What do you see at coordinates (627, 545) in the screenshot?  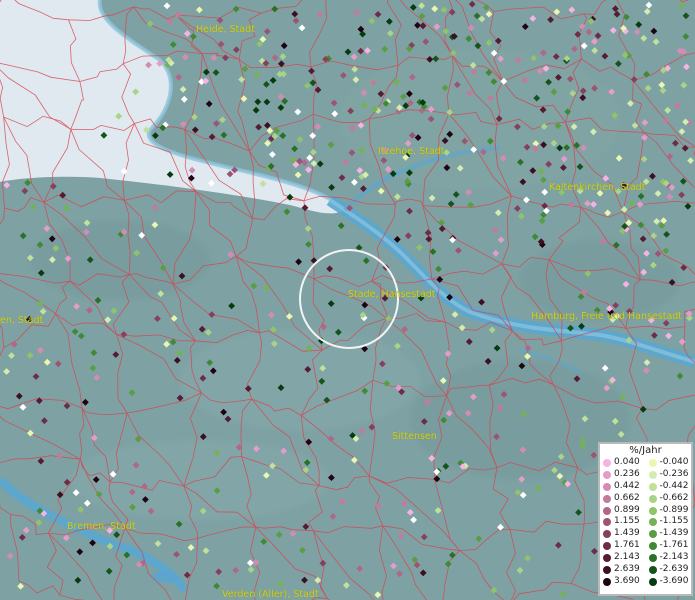 I see `legend-value: 1.761` at bounding box center [627, 545].